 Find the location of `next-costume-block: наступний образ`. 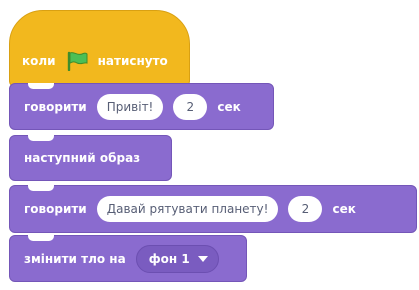

next-costume-block: наступний образ is located at coordinates (90, 158).